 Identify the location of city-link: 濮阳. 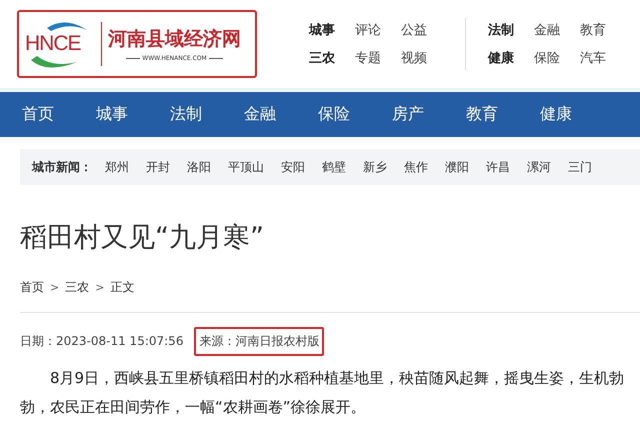
(457, 167).